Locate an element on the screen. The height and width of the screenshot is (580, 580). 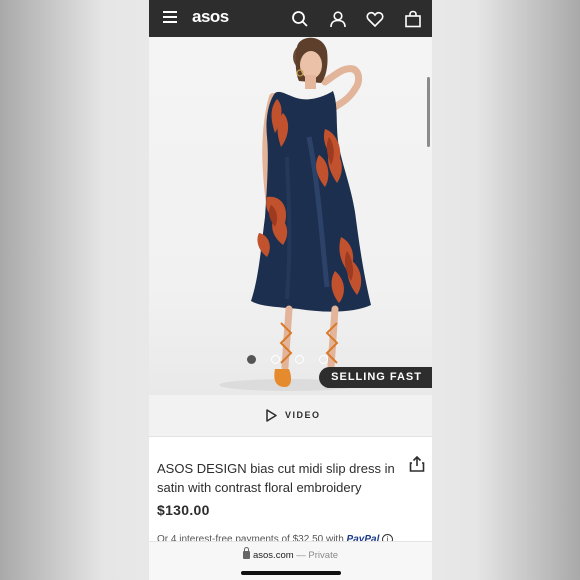
shopping-bag-icon is located at coordinates (413, 19).